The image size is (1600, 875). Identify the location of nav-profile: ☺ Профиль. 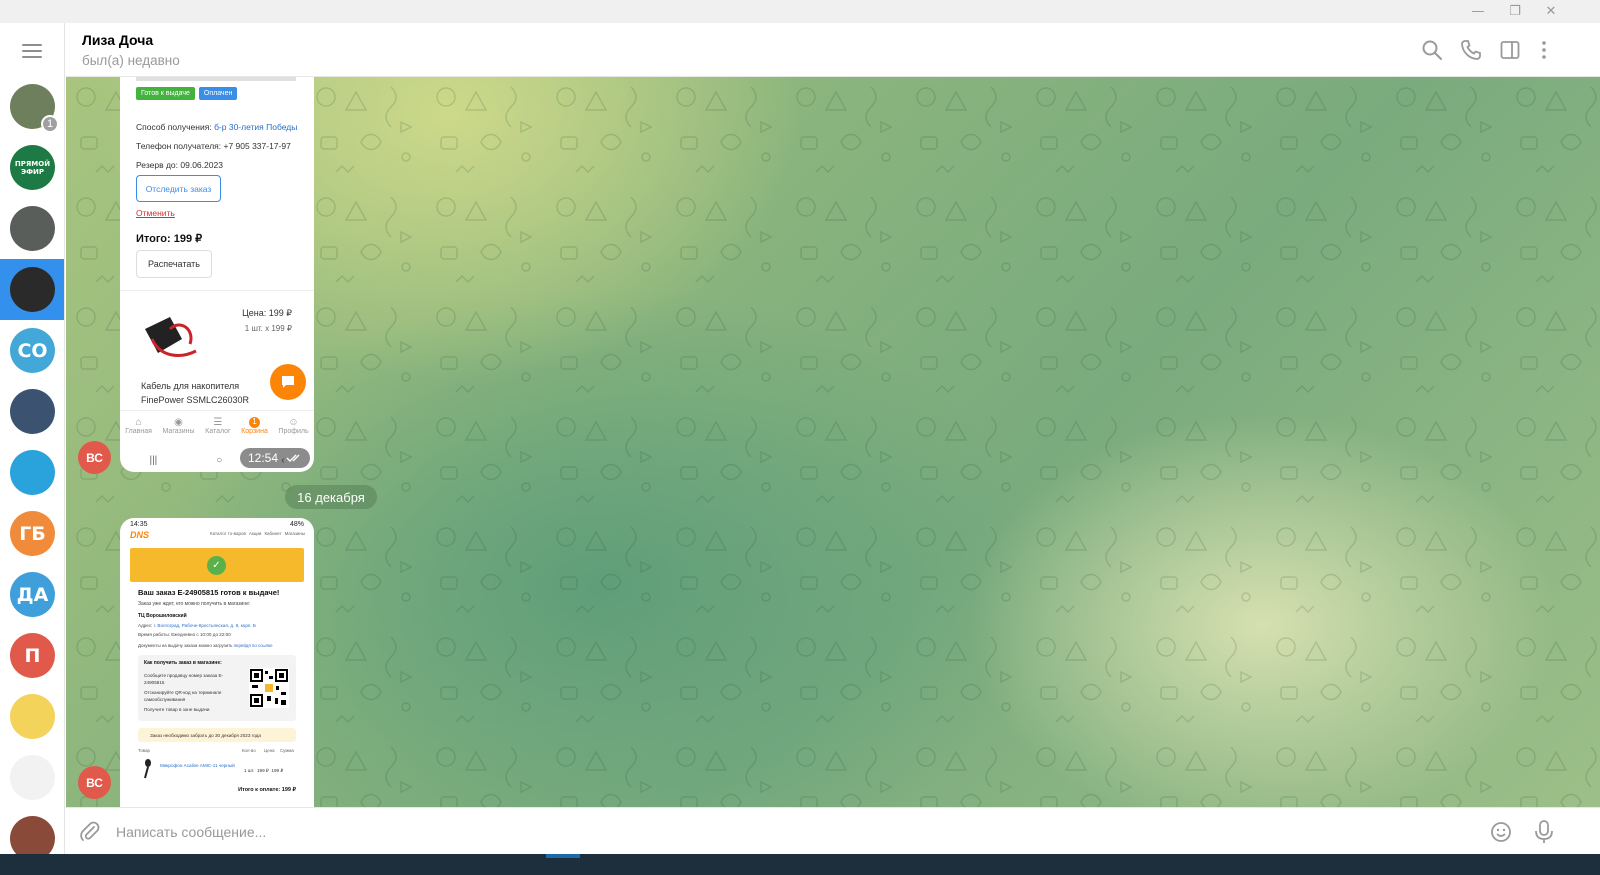
(293, 431).